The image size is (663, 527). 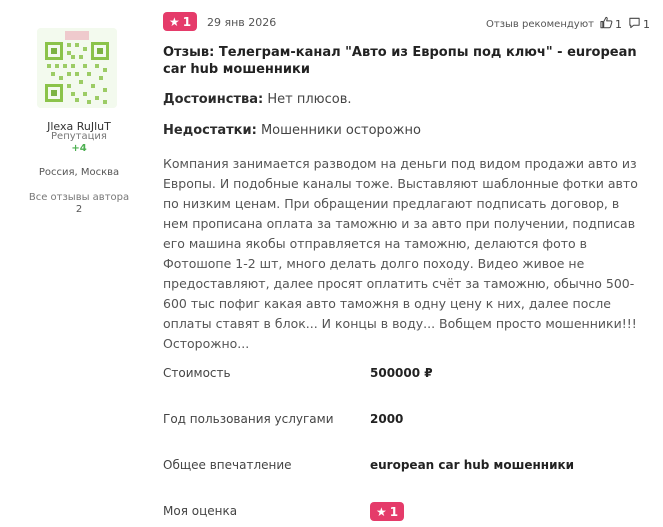 I want to click on year-value: 2000, so click(x=387, y=419).